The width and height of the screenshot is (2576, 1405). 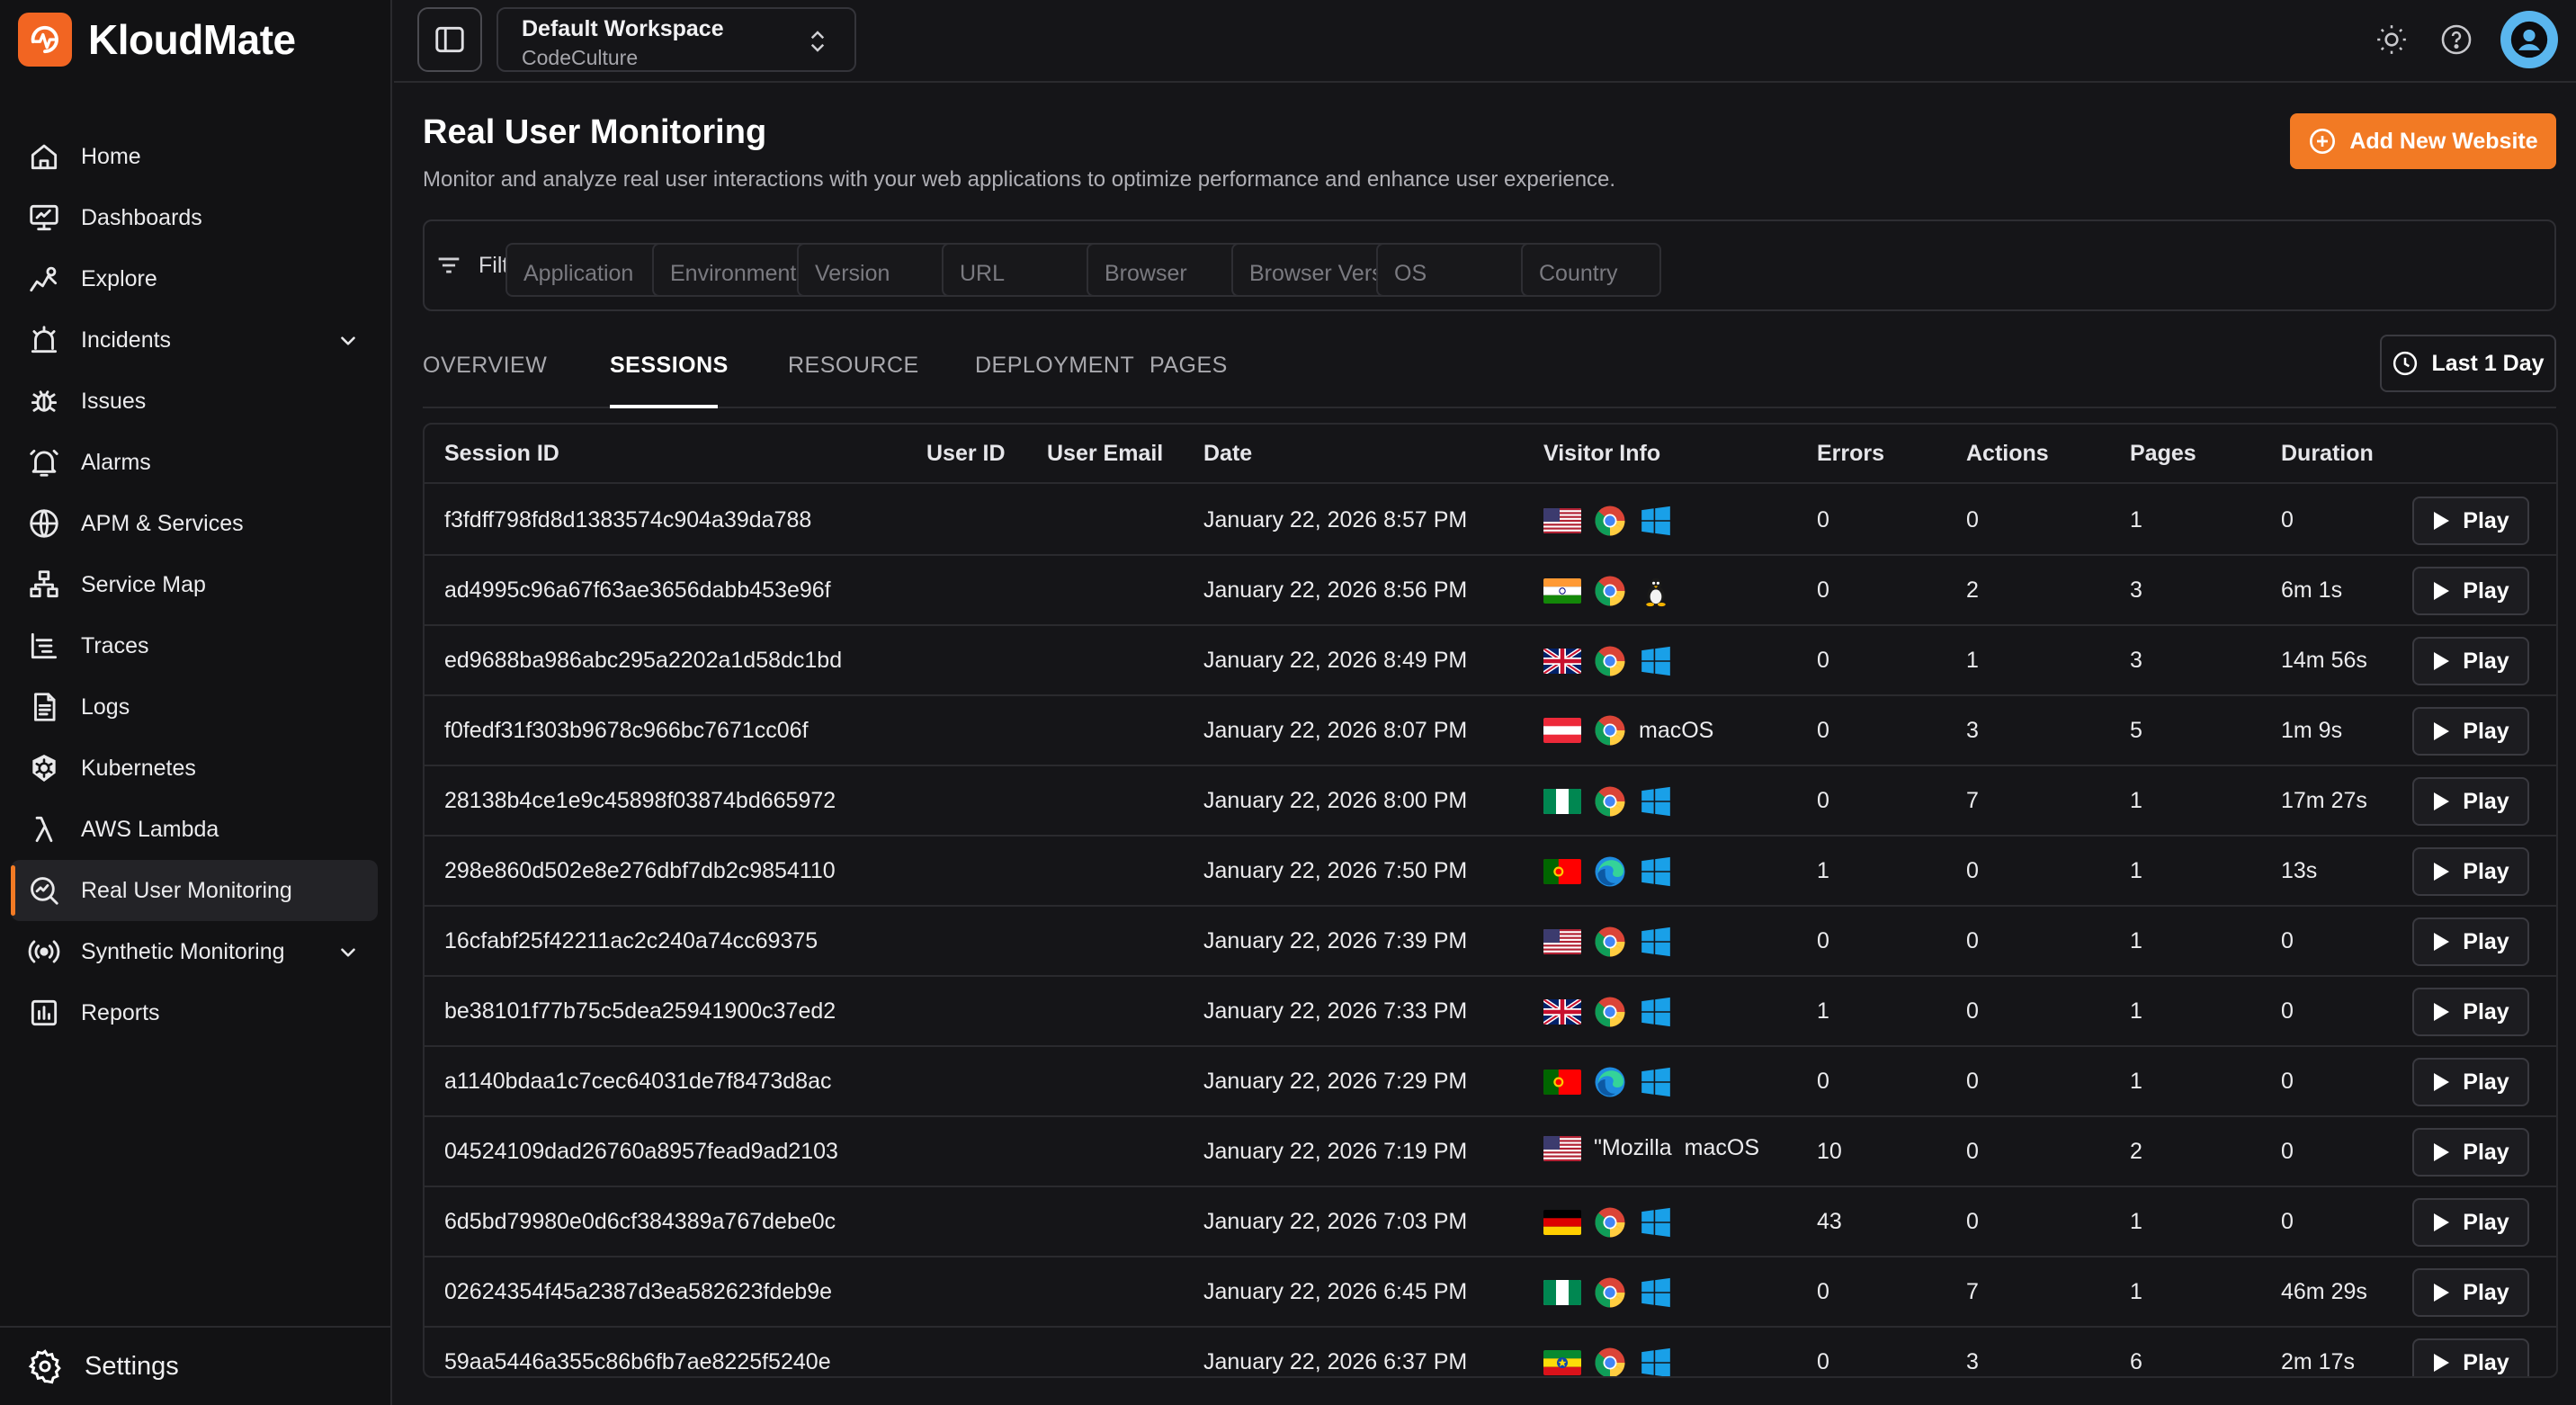 What do you see at coordinates (194, 769) in the screenshot?
I see `sidebar-item-kubernetes: Kubernetes` at bounding box center [194, 769].